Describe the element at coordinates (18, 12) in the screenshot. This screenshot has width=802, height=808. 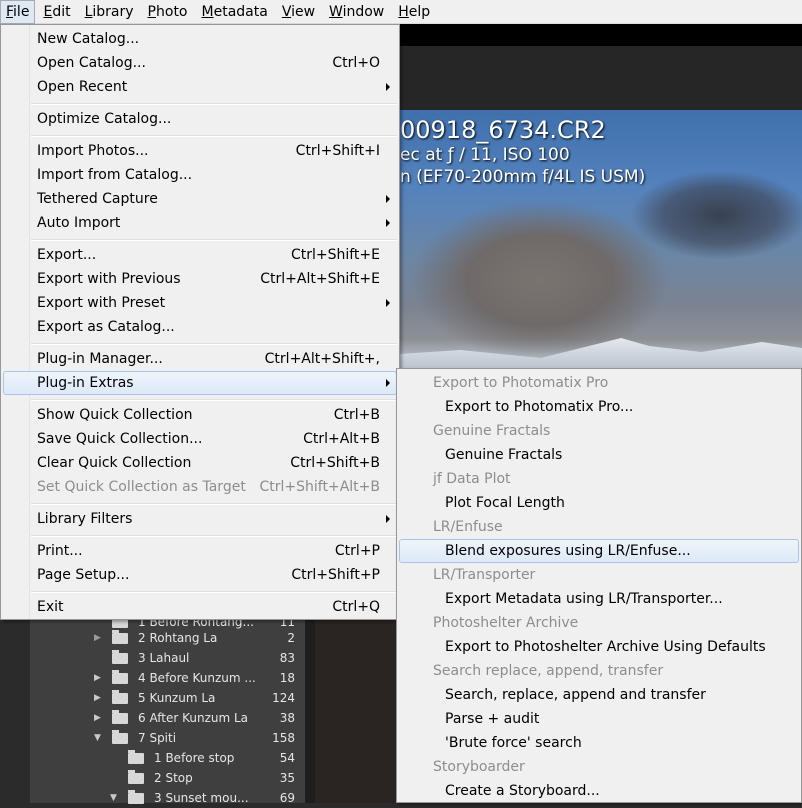
I see `menu-file: File` at that location.